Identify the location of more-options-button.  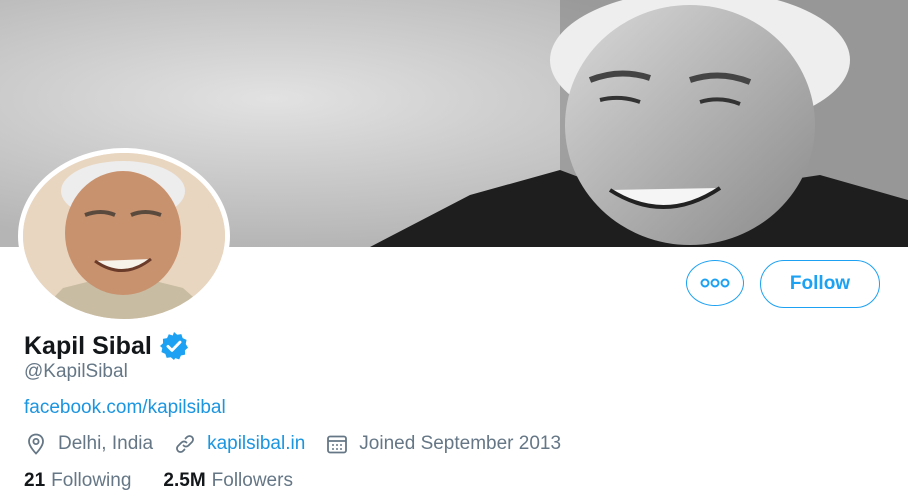
(715, 283).